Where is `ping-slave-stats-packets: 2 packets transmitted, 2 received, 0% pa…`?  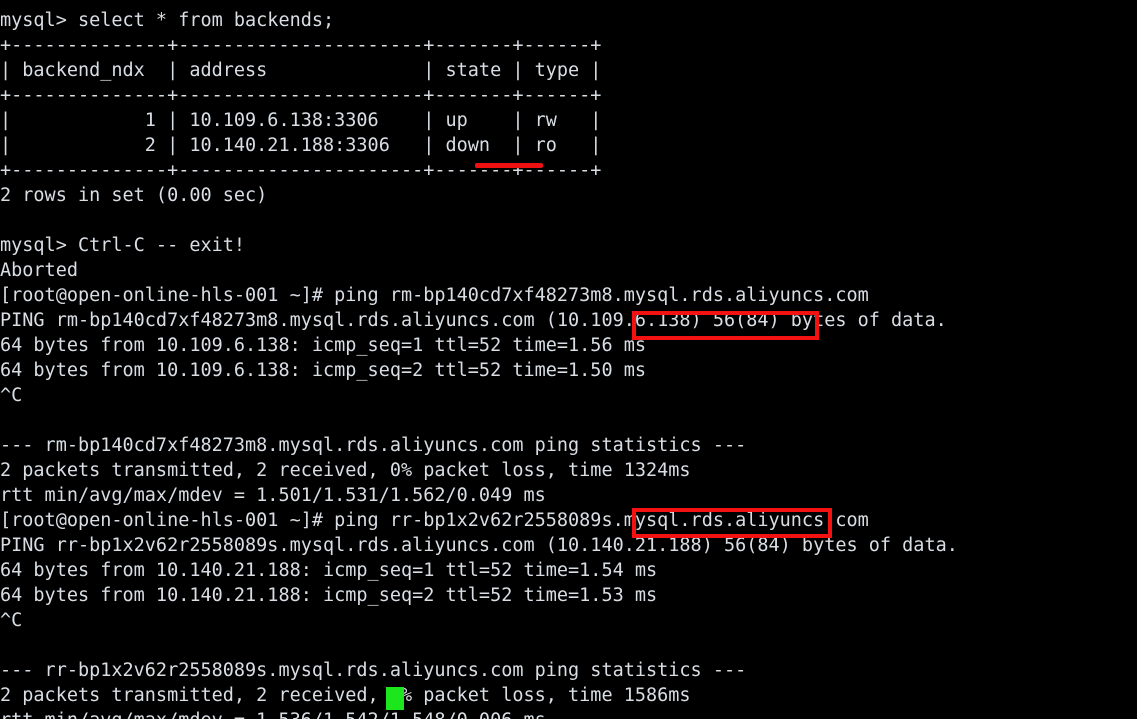 ping-slave-stats-packets: 2 packets transmitted, 2 received, 0% pa… is located at coordinates (345, 695).